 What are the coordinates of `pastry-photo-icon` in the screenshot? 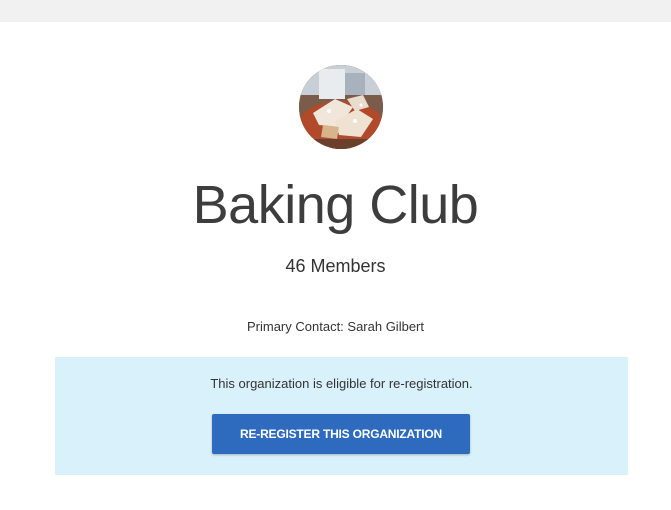 It's located at (341, 107).